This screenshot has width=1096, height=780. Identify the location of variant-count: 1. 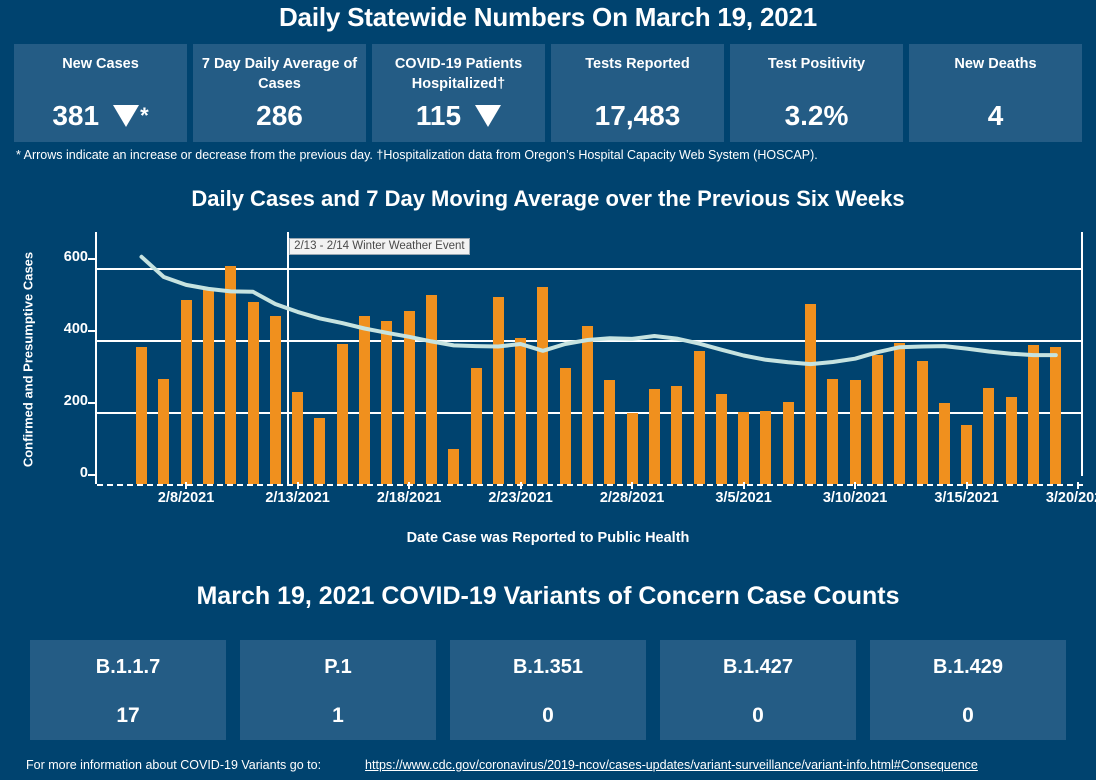
(338, 715).